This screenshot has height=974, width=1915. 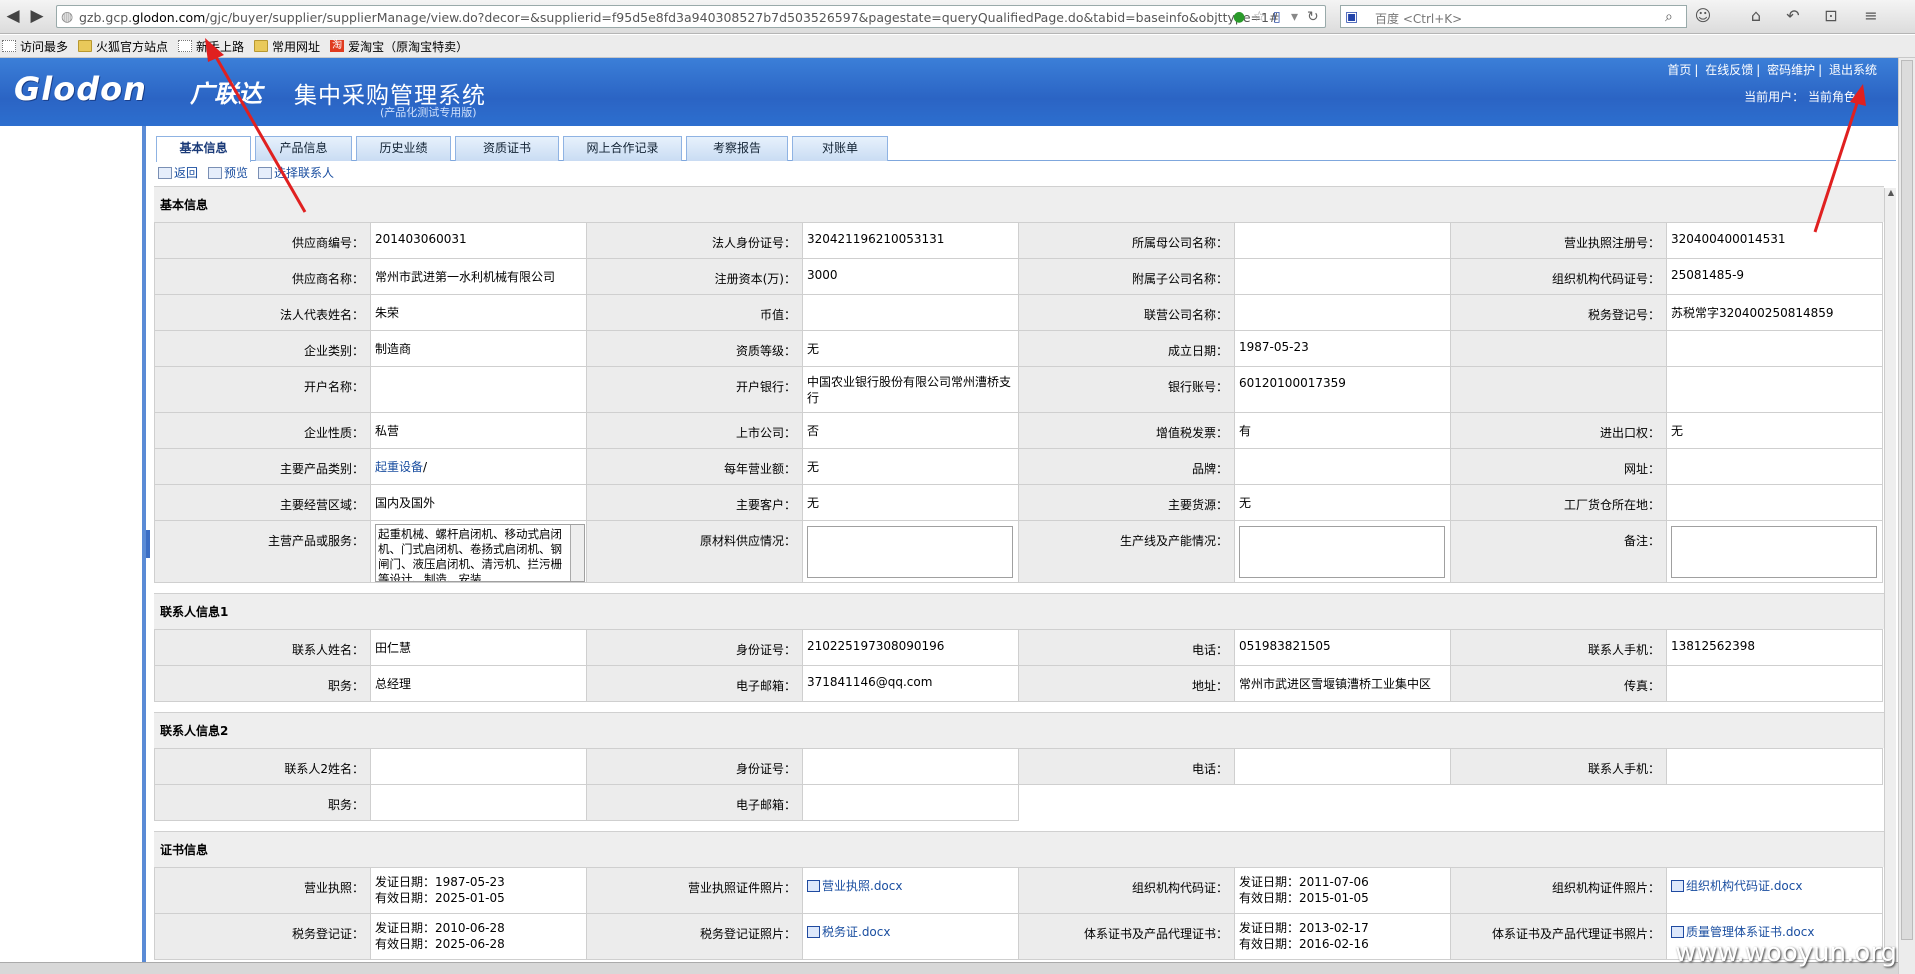 What do you see at coordinates (262, 389) in the screenshot?
I see `field-label: 开户名称：` at bounding box center [262, 389].